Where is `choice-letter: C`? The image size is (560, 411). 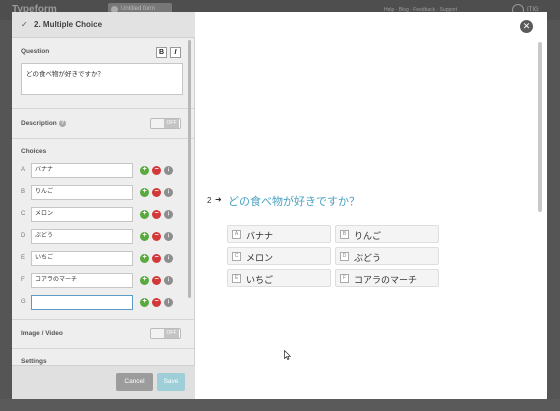 choice-letter: C is located at coordinates (23, 214).